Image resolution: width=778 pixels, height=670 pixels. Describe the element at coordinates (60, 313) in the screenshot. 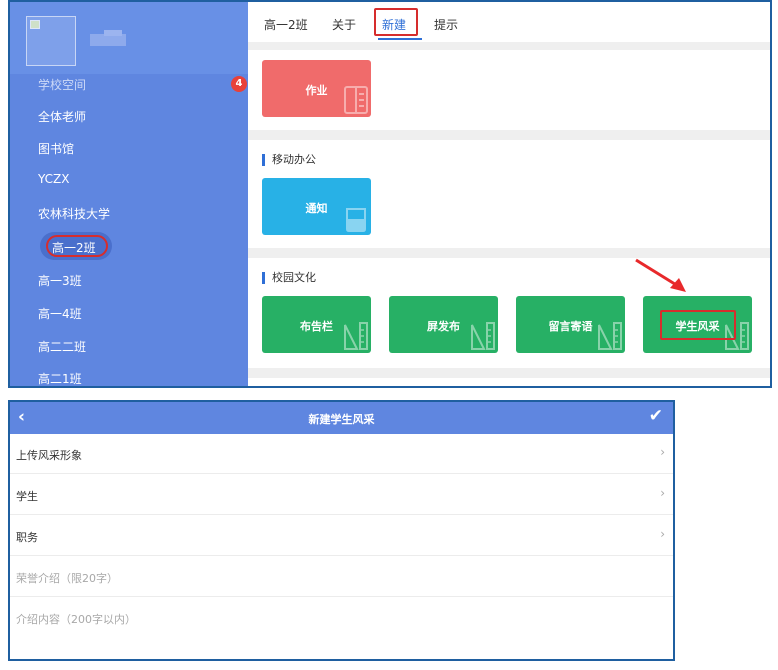

I see `sidebar-item-class-1-4: 高一4班` at that location.